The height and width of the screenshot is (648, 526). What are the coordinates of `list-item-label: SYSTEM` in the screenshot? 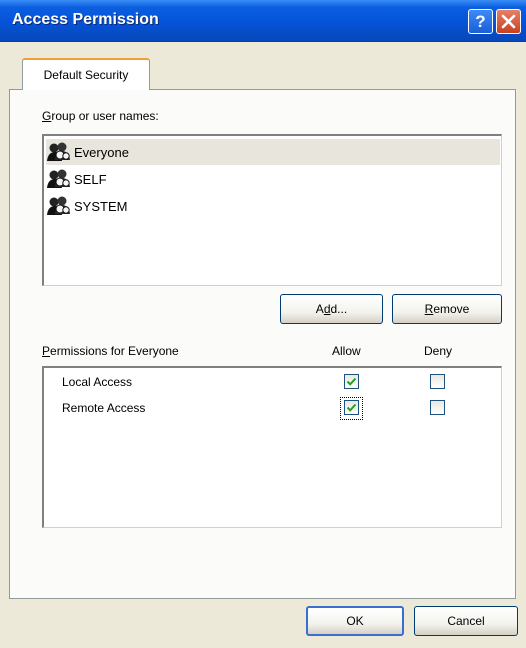 It's located at (101, 206).